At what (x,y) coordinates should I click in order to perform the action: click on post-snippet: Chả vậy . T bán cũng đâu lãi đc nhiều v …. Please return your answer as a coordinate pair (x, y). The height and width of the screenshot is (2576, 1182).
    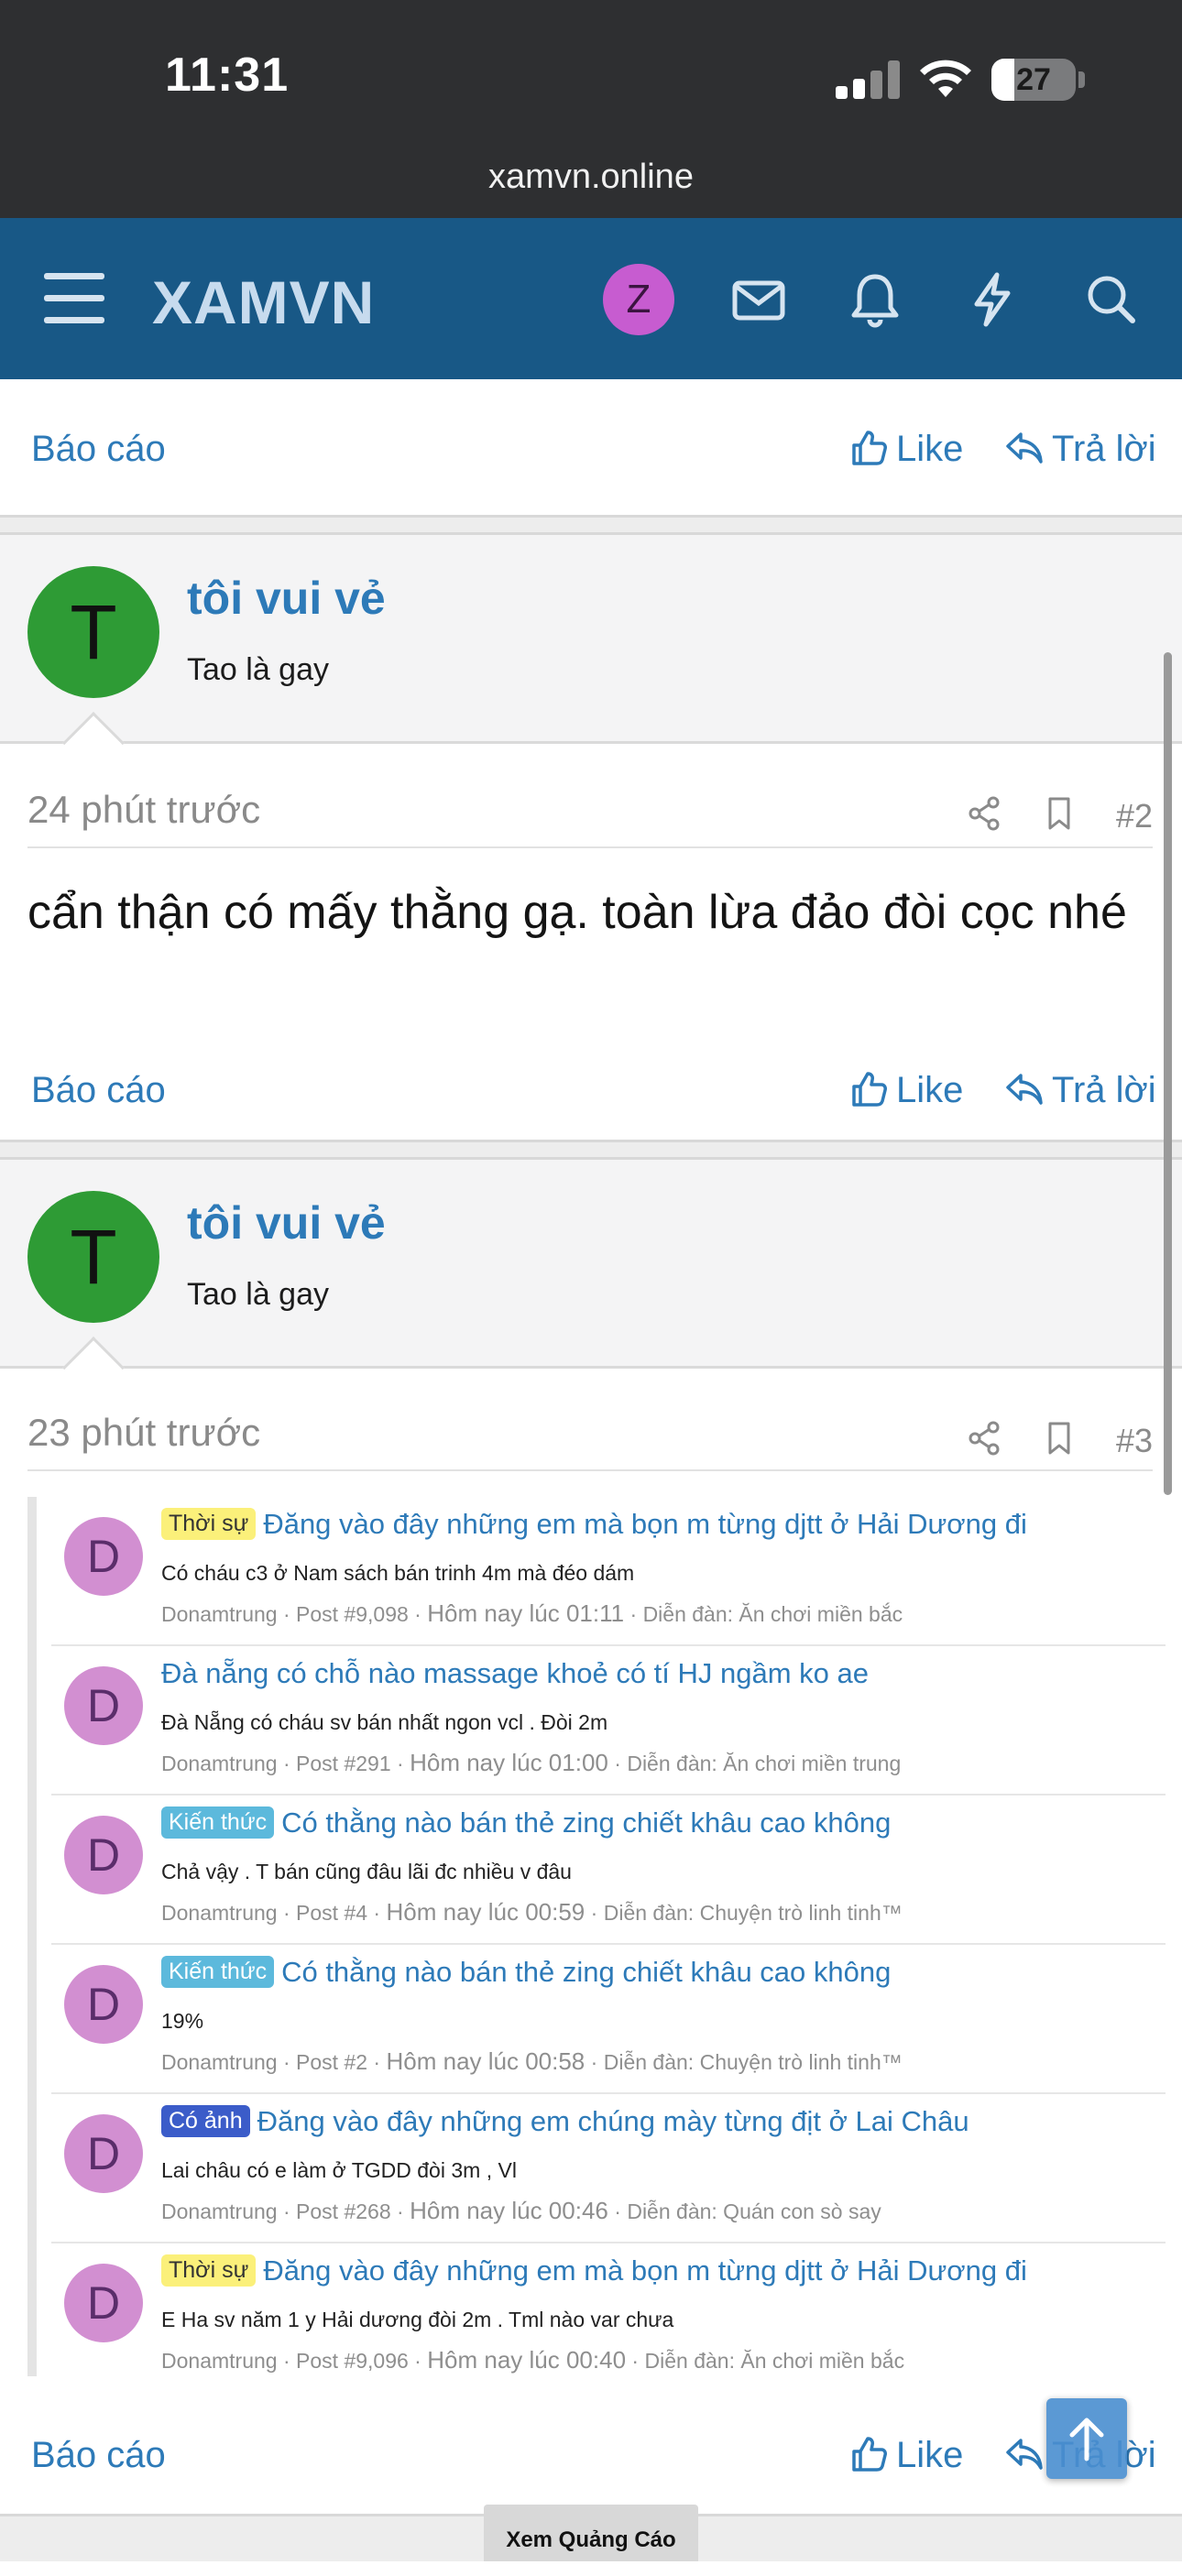
    Looking at the image, I should click on (366, 1872).